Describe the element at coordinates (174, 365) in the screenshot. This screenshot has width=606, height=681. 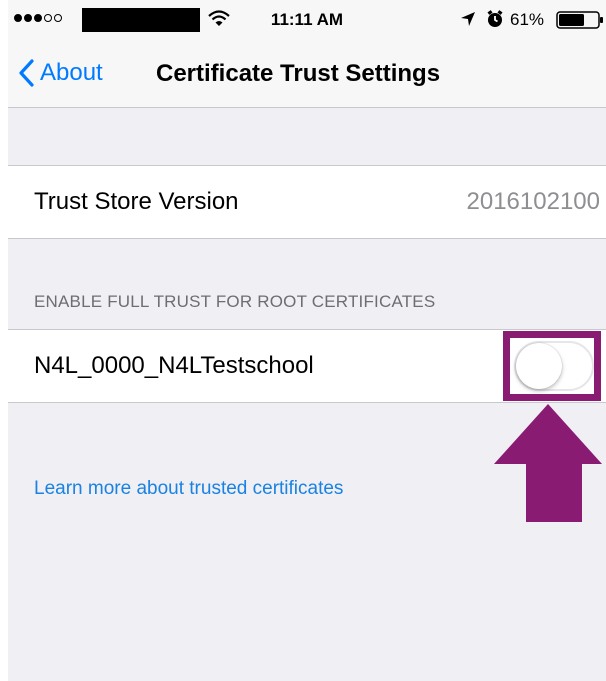
I see `certificate-name: N4L_0000_N4LTestschool` at that location.